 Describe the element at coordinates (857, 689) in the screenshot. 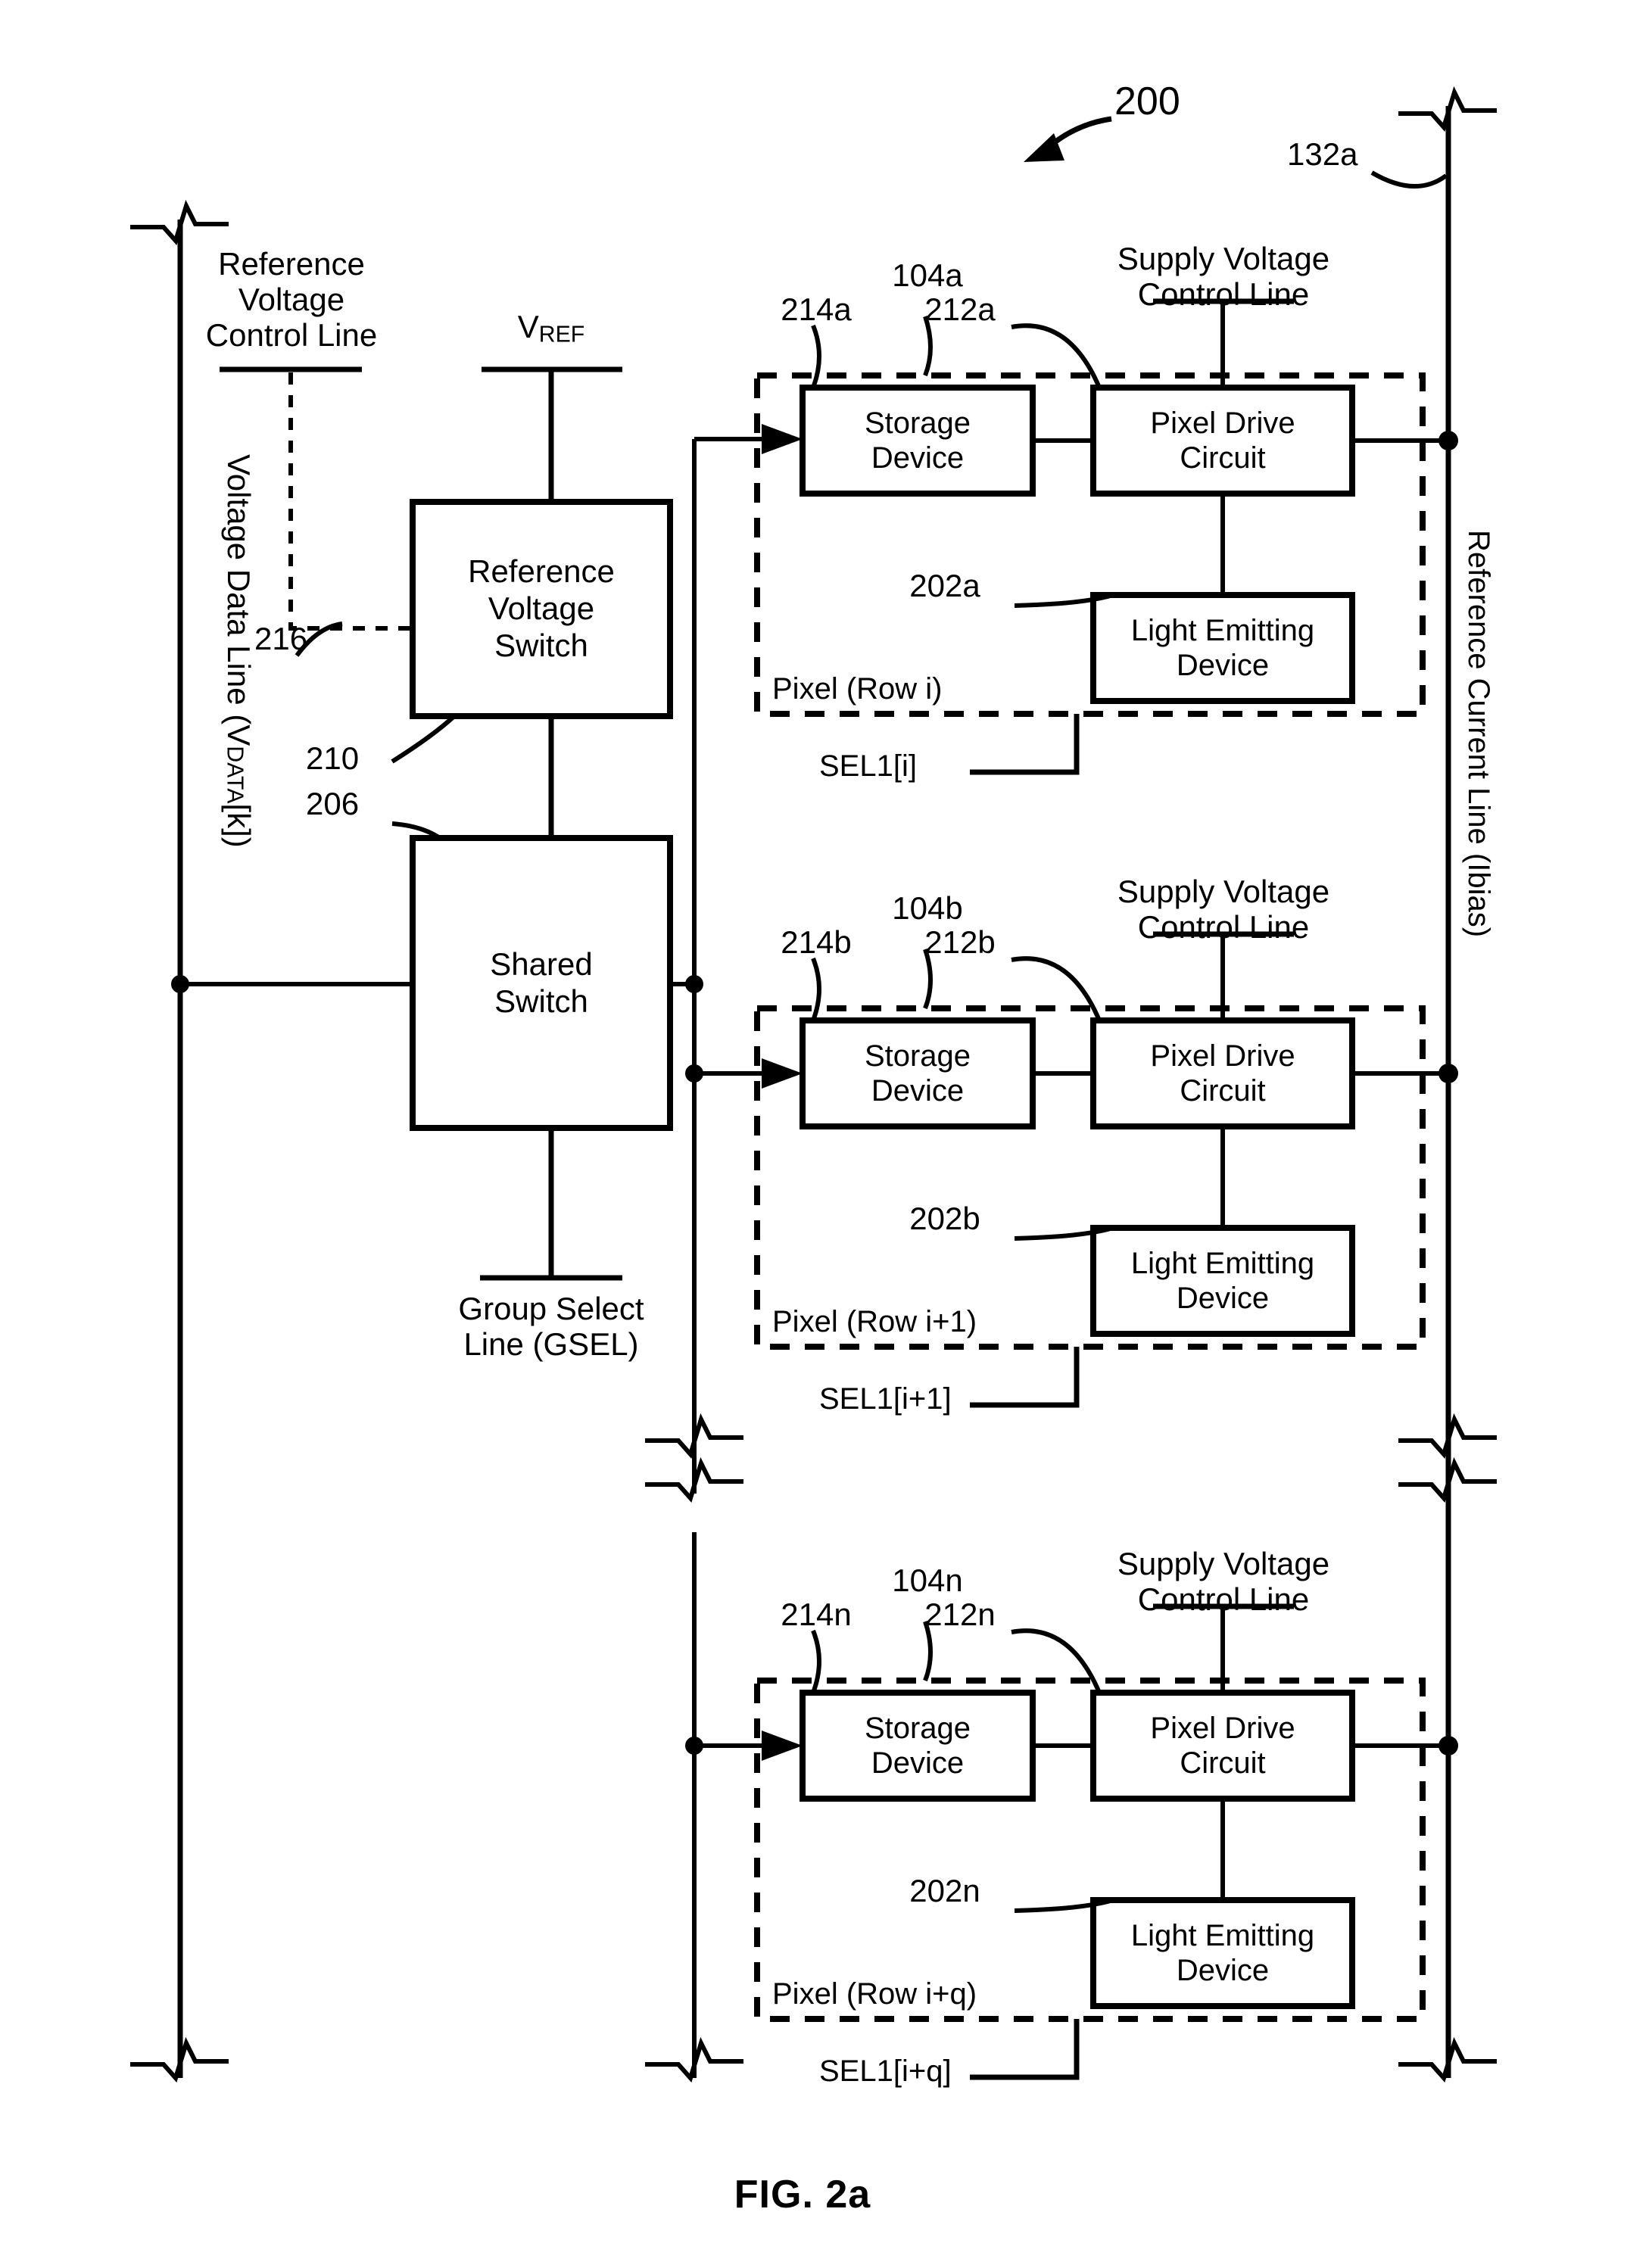

I see `pixel-caption-a: Pixel (Row i)` at that location.